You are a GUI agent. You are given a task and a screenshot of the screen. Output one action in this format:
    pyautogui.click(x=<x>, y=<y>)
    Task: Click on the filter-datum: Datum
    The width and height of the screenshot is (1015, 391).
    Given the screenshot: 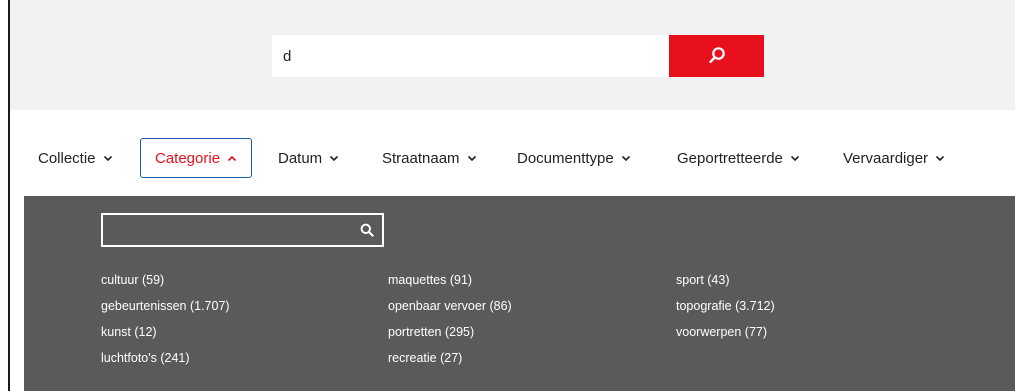 What is the action you would take?
    pyautogui.click(x=308, y=158)
    